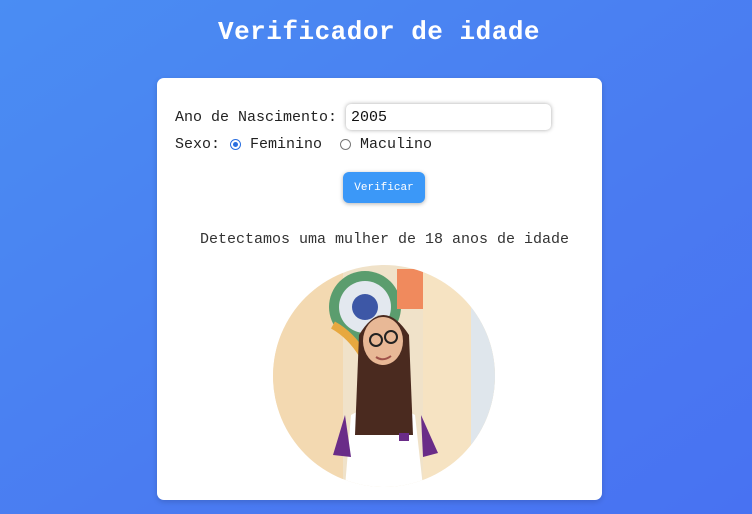 The width and height of the screenshot is (752, 514). I want to click on sex-row: Sexo: Feminino Maculino, so click(312, 144).